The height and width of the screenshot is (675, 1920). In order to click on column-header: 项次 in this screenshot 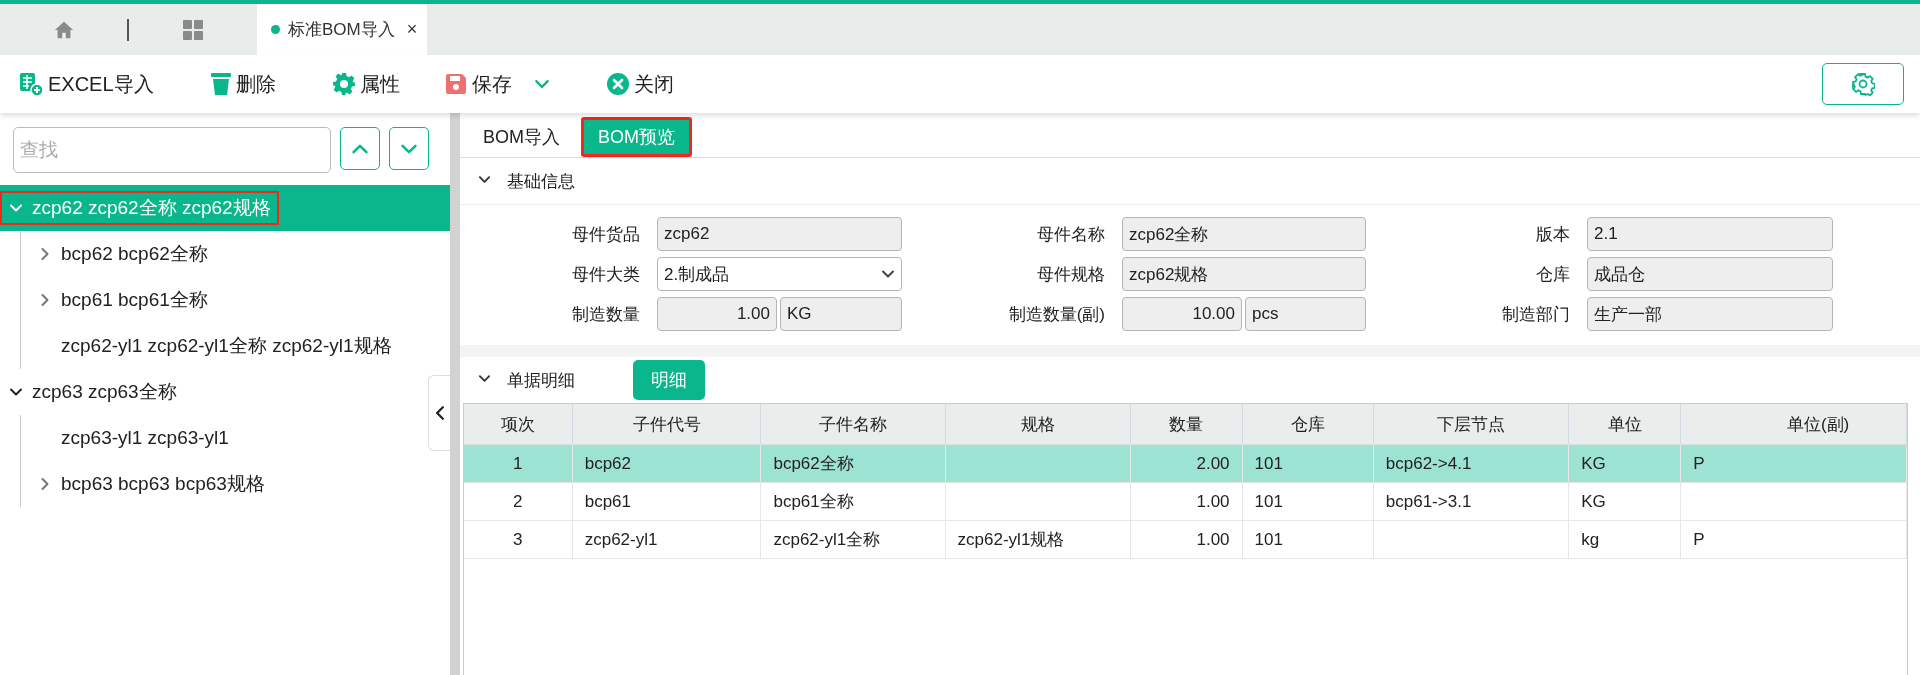, I will do `click(518, 424)`.